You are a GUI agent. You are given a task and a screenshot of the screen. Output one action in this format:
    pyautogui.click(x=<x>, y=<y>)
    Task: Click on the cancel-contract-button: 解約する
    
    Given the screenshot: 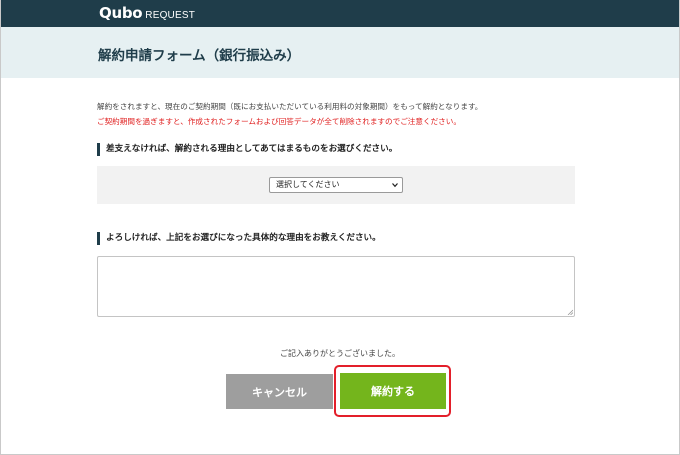 What is the action you would take?
    pyautogui.click(x=393, y=391)
    